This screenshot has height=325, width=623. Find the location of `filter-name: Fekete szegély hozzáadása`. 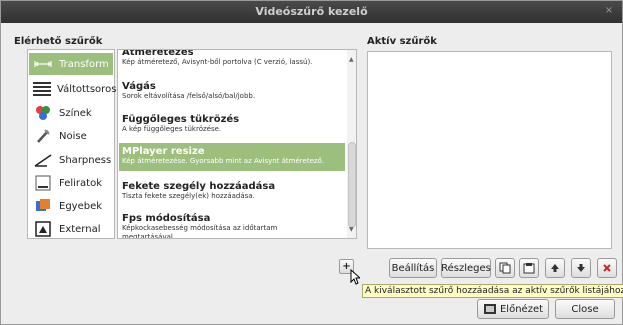

filter-name: Fekete szegély hozzáadása is located at coordinates (199, 186).